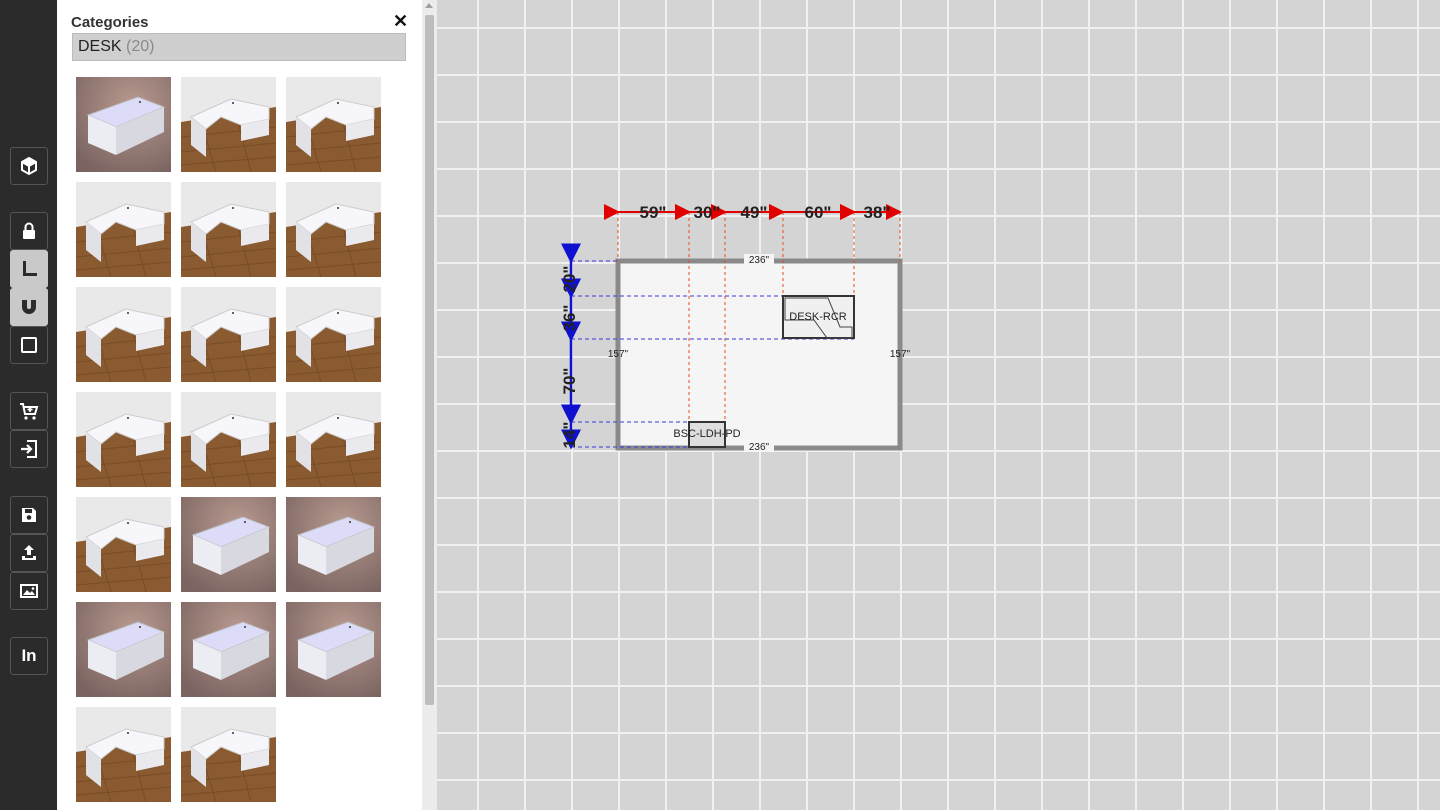 This screenshot has height=810, width=1440. I want to click on vdim-label-3: 70", so click(569, 381).